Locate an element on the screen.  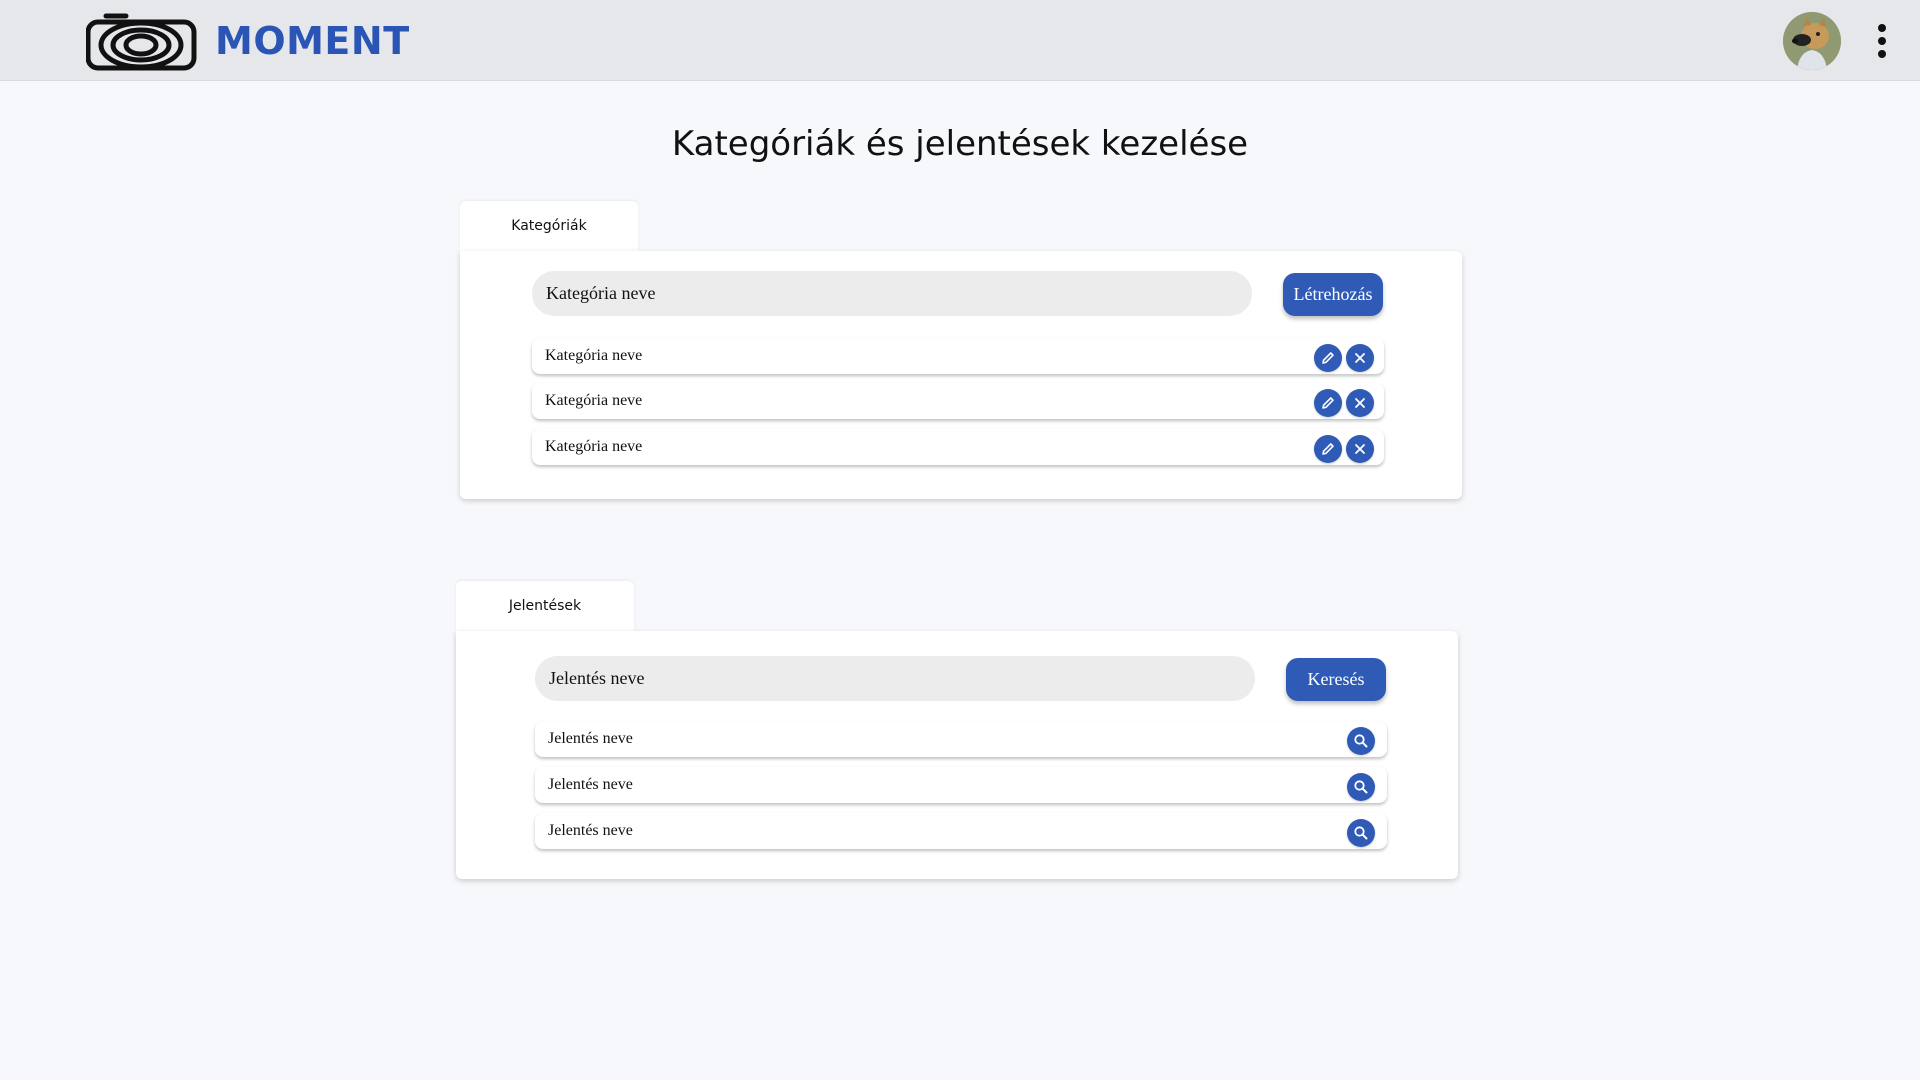
tab-reports: Jelentések is located at coordinates (545, 606).